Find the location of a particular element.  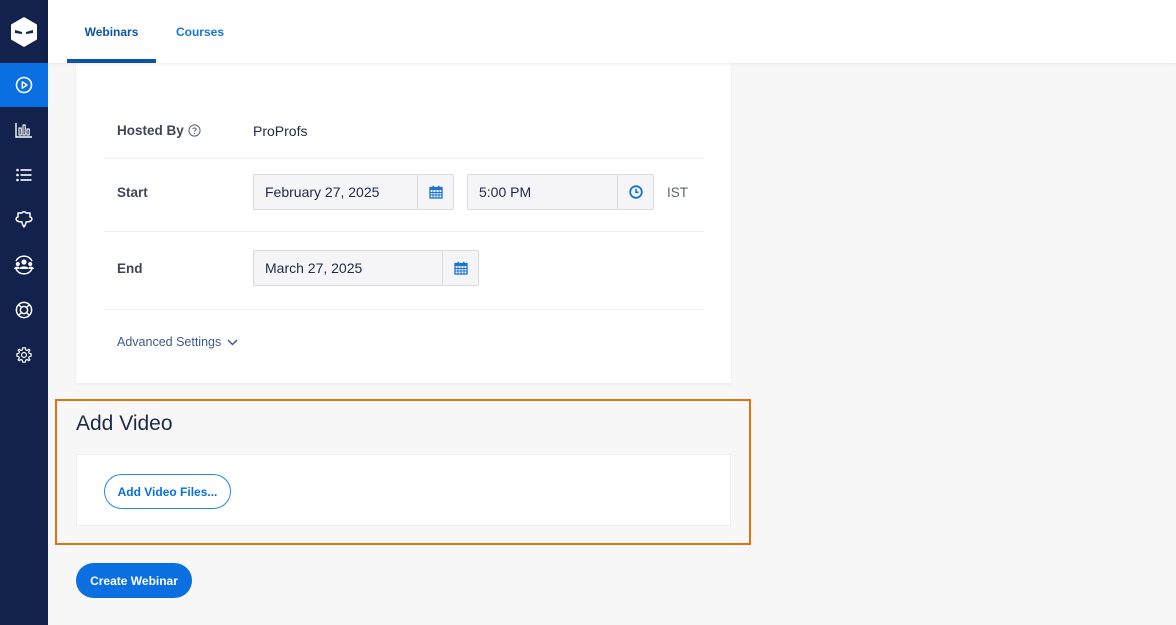

sidebar is located at coordinates (24, 312).